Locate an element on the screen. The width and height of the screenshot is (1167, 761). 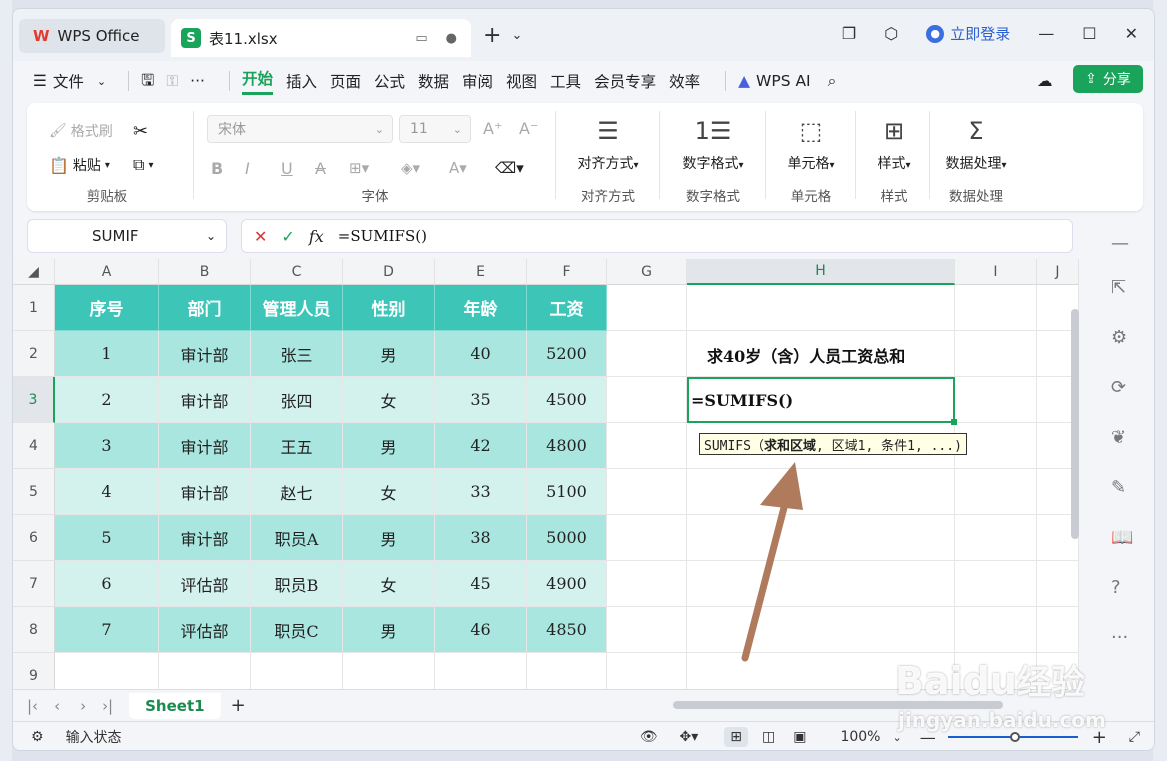
table-header-cell: 部门 is located at coordinates (205, 308).